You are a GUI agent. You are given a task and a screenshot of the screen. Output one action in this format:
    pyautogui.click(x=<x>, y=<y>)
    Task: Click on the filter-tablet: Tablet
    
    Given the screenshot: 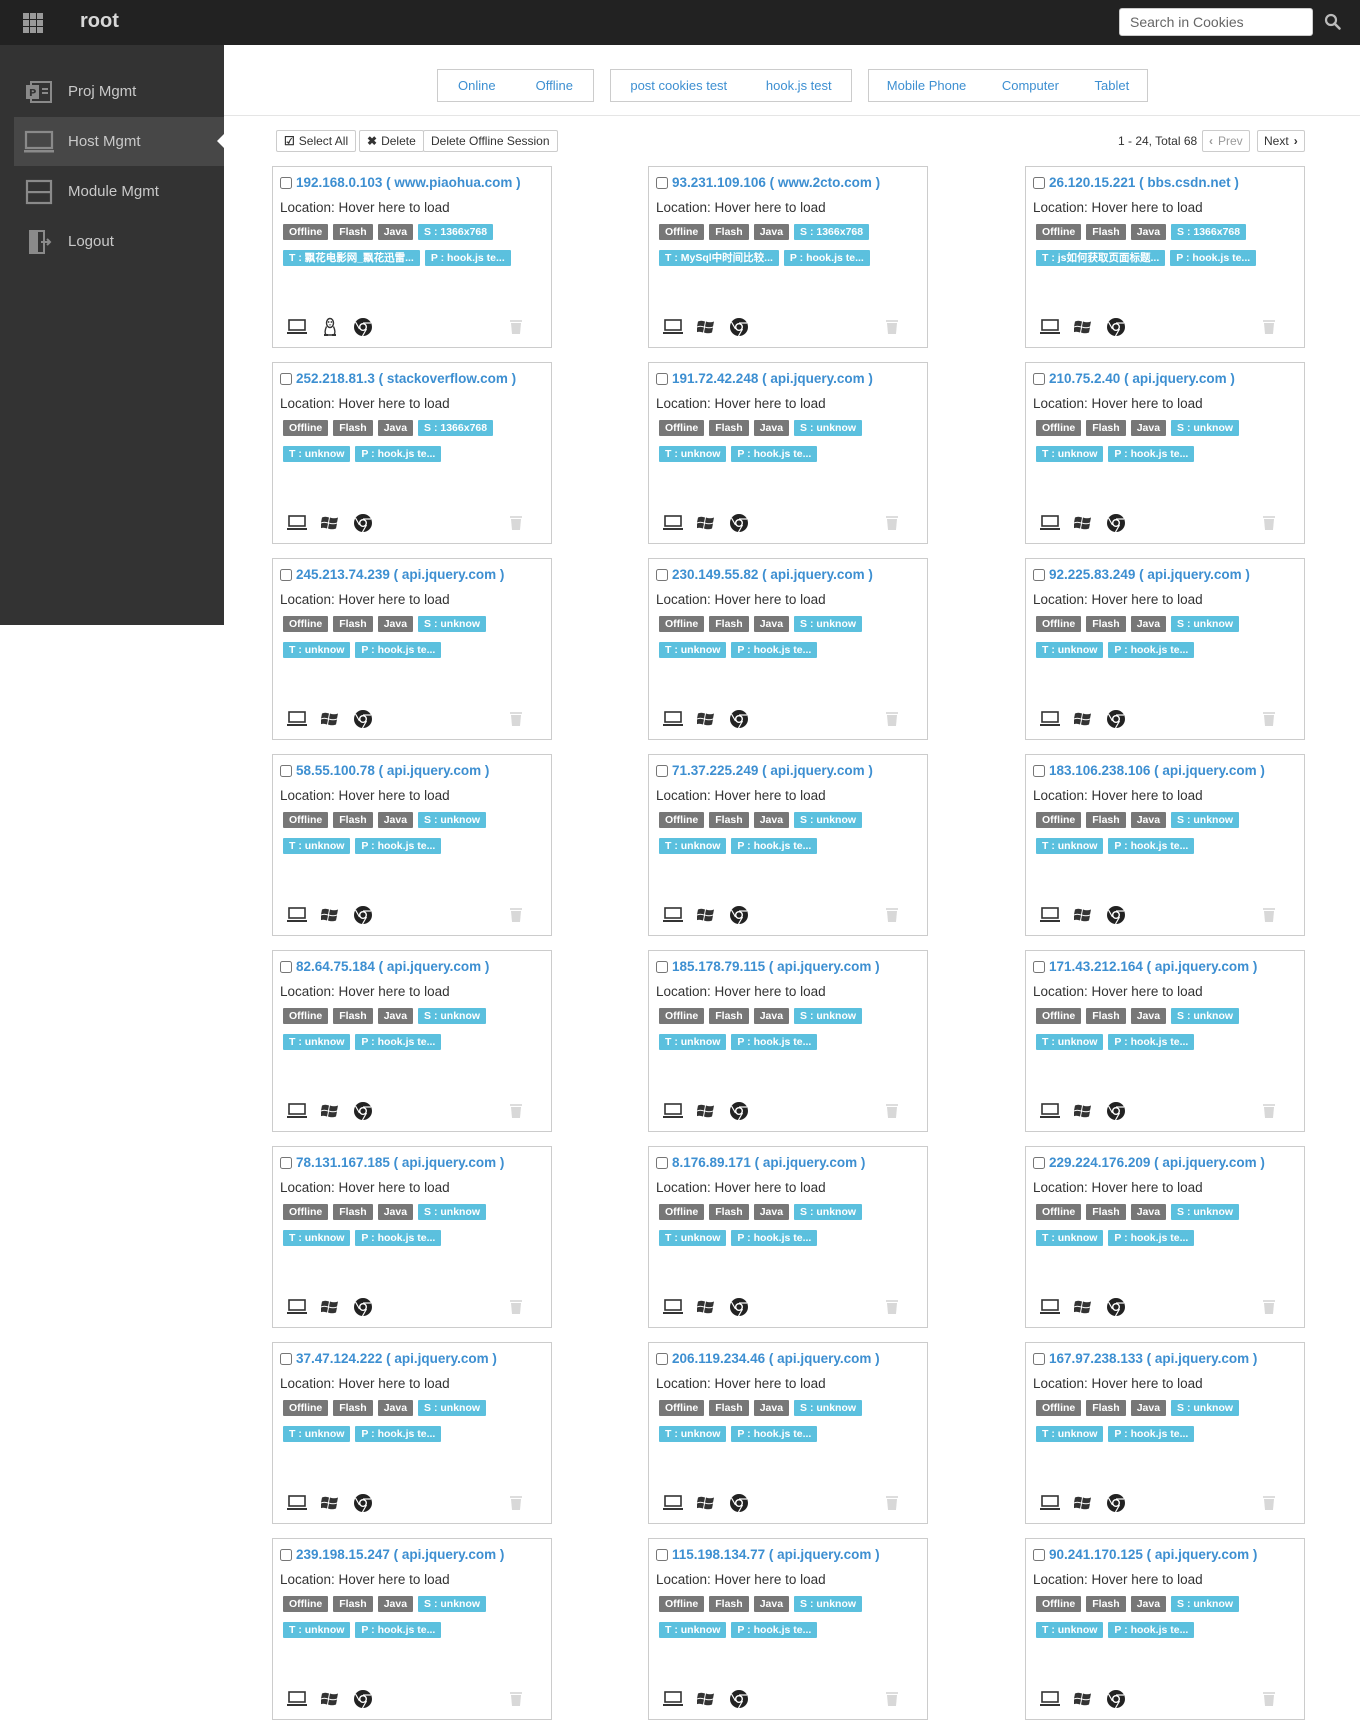 What is the action you would take?
    pyautogui.click(x=1111, y=85)
    